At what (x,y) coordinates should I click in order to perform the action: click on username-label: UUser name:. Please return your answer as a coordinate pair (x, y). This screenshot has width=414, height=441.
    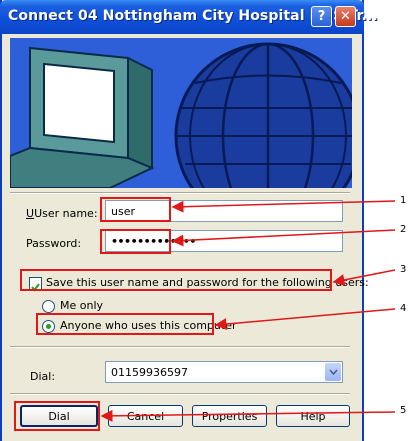
    Looking at the image, I should click on (62, 213).